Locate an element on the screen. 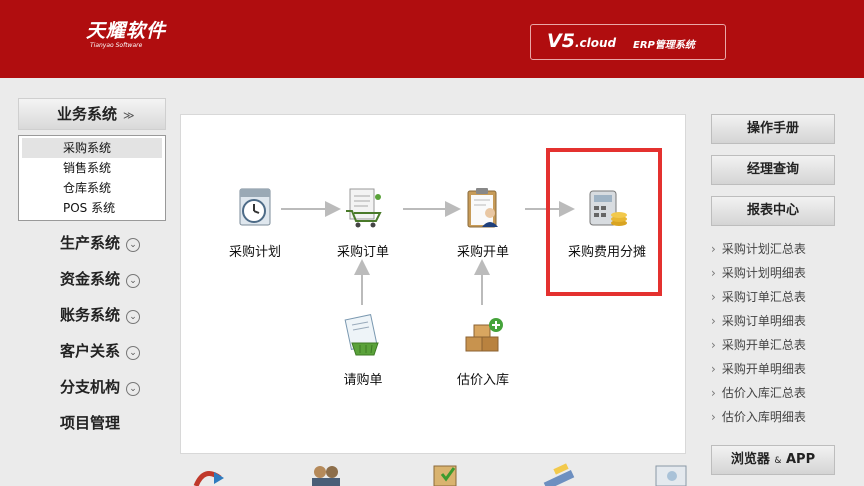 The height and width of the screenshot is (486, 864). nav-projects: 项目管理 is located at coordinates (92, 423).